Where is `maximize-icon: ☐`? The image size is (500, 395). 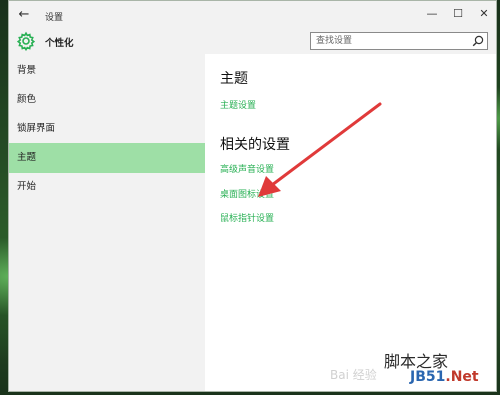 maximize-icon: ☐ is located at coordinates (458, 14).